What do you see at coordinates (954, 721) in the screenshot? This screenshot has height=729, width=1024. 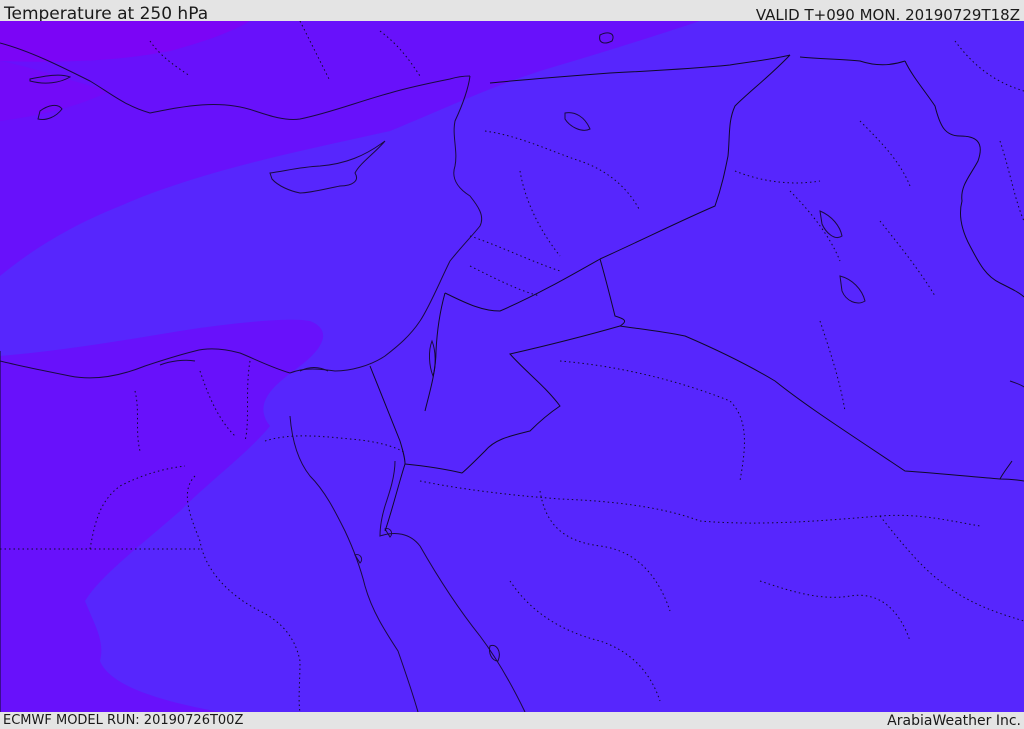 I see `credit-label: ArabiaWeather Inc.` at bounding box center [954, 721].